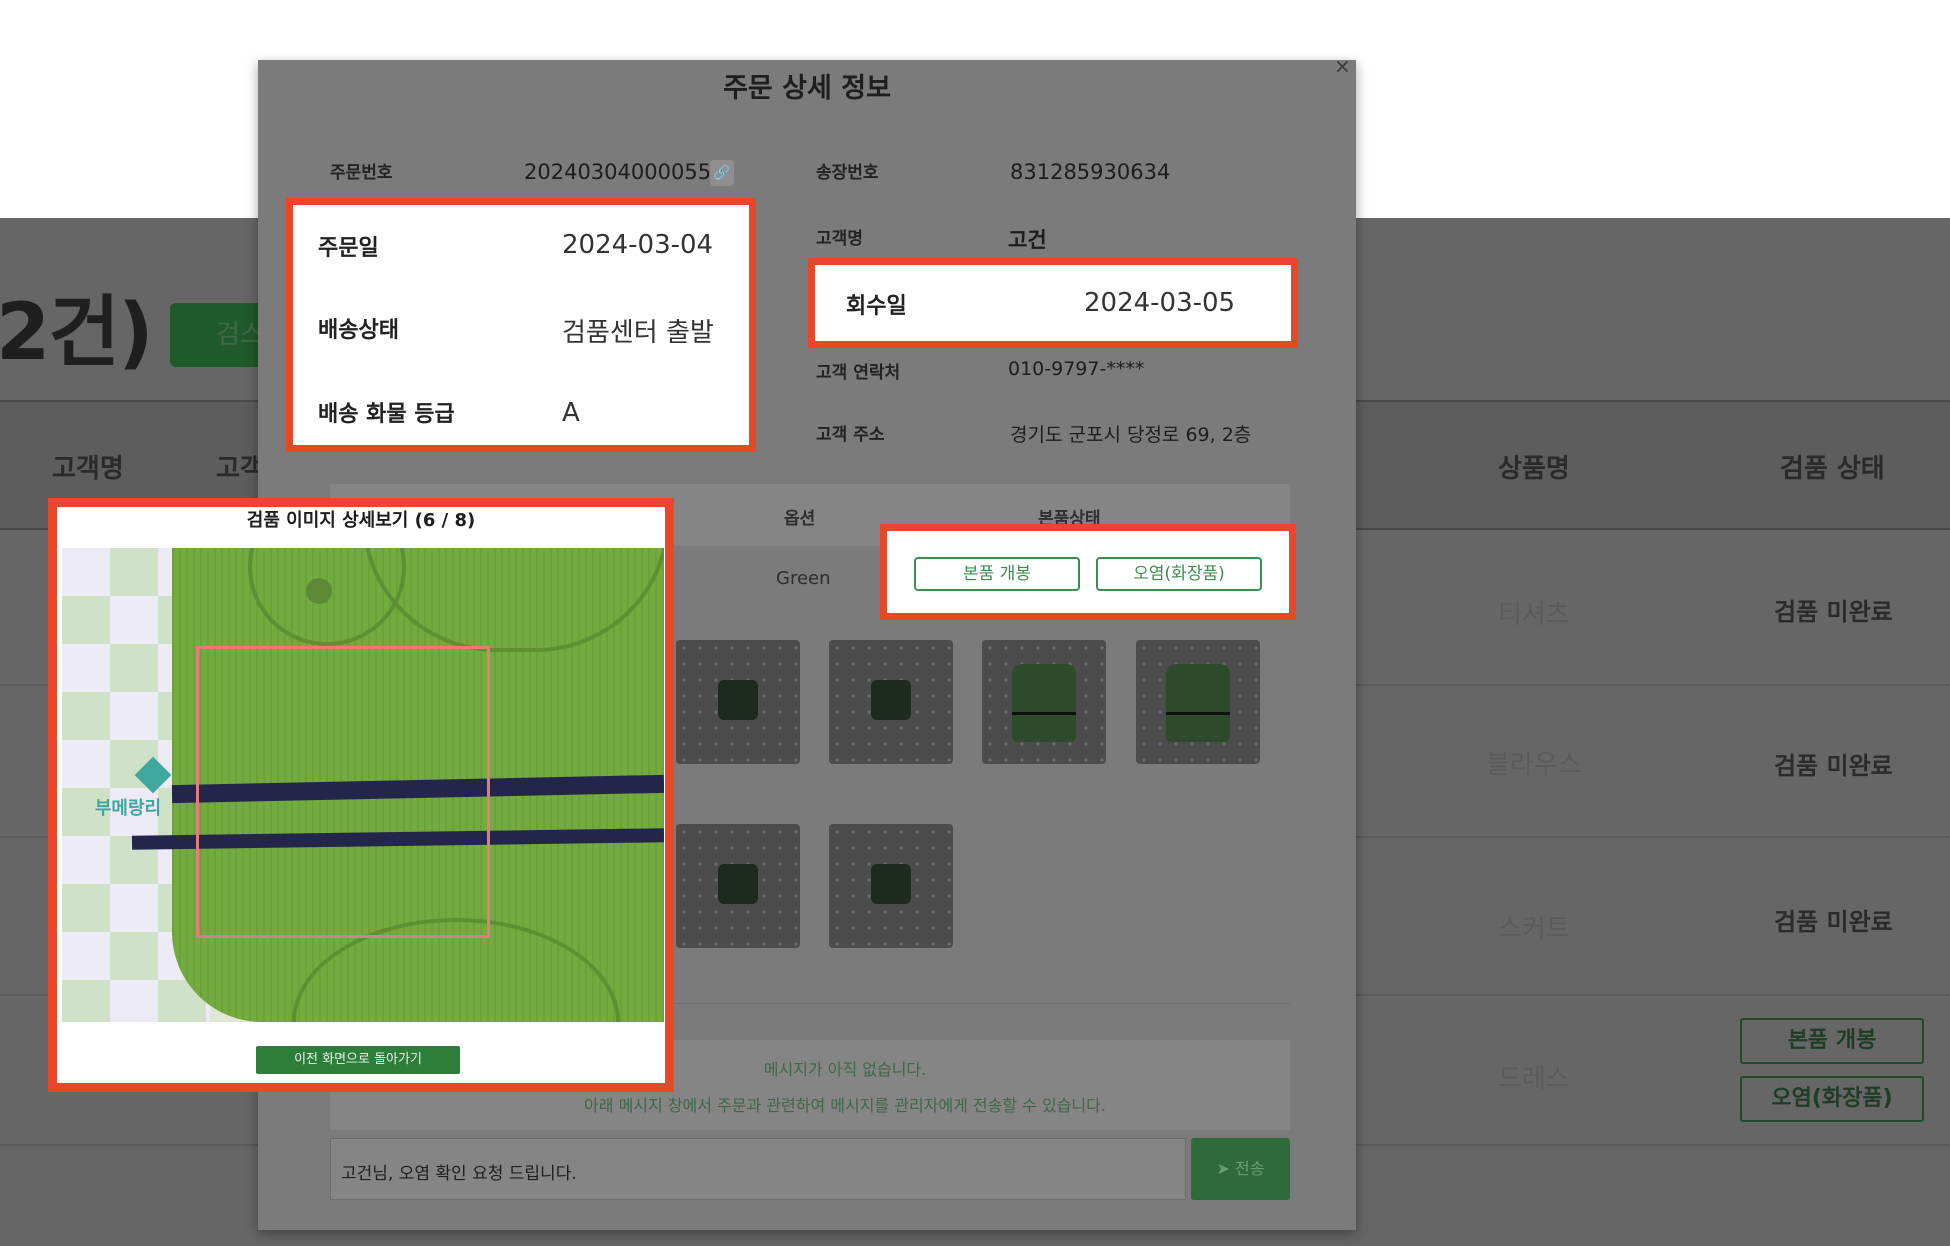  I want to click on back-button: 이전 화면으로 돌아가기, so click(358, 1060).